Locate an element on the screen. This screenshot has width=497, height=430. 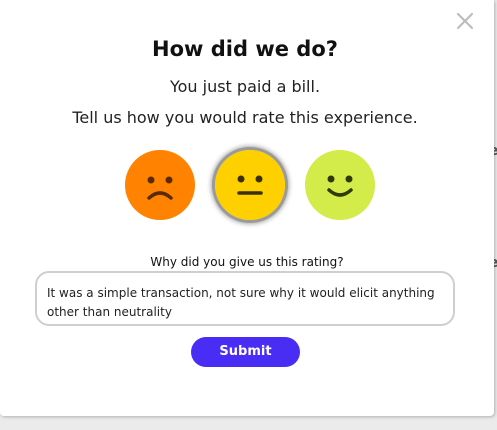
close-icon is located at coordinates (465, 21).